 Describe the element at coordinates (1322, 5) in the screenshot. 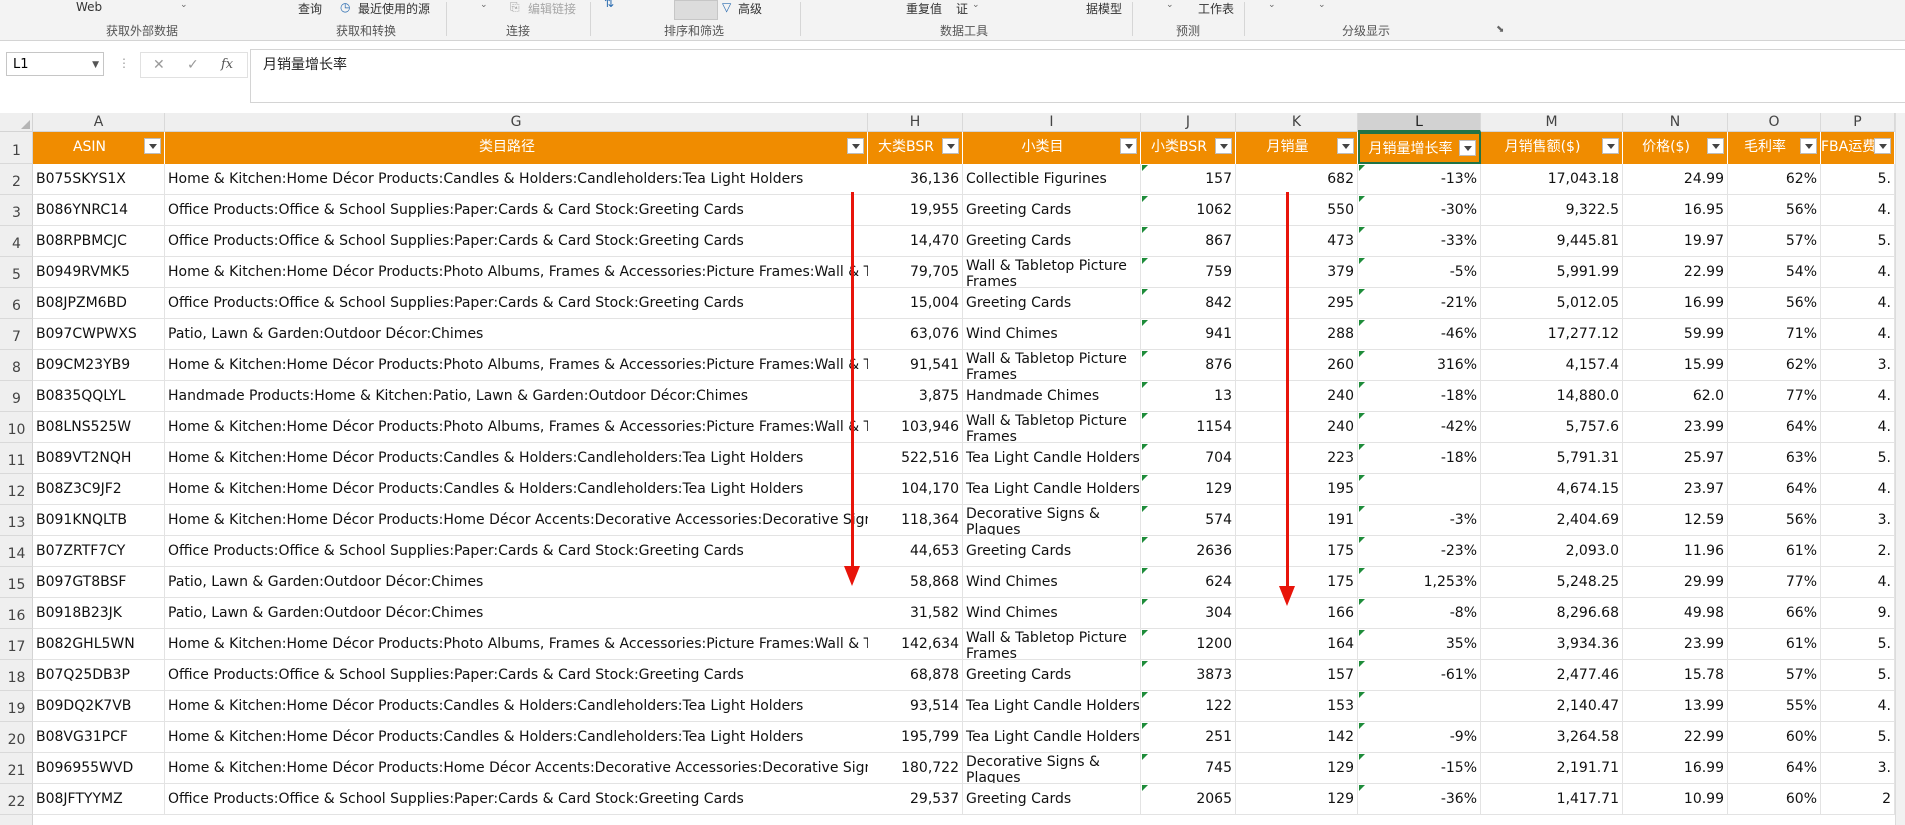

I see `chevron-down-icon: ⌄` at that location.